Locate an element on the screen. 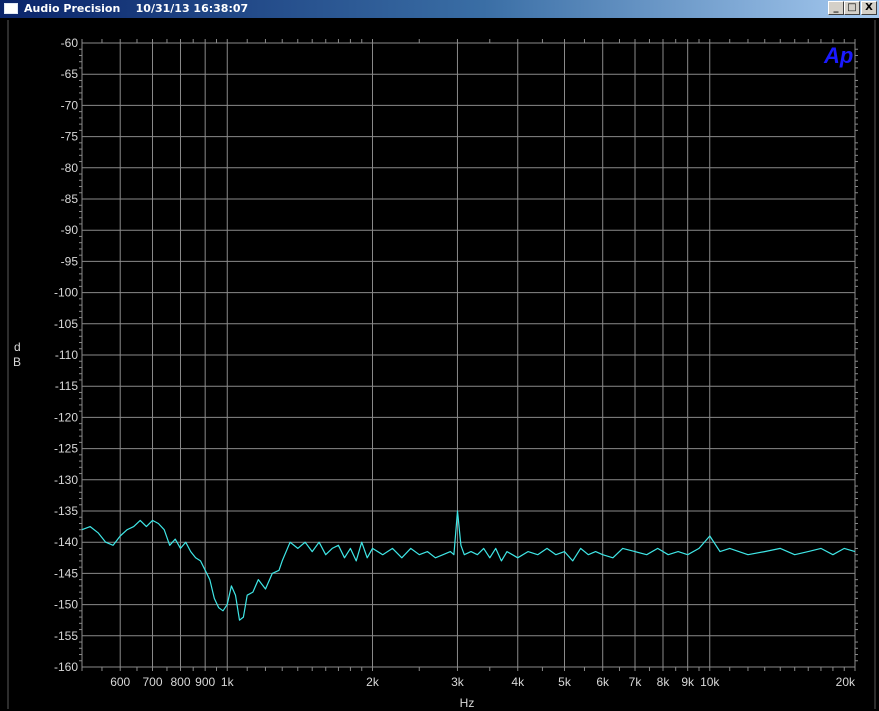 Image resolution: width=879 pixels, height=711 pixels. x-tick-label: 600 is located at coordinates (120, 682).